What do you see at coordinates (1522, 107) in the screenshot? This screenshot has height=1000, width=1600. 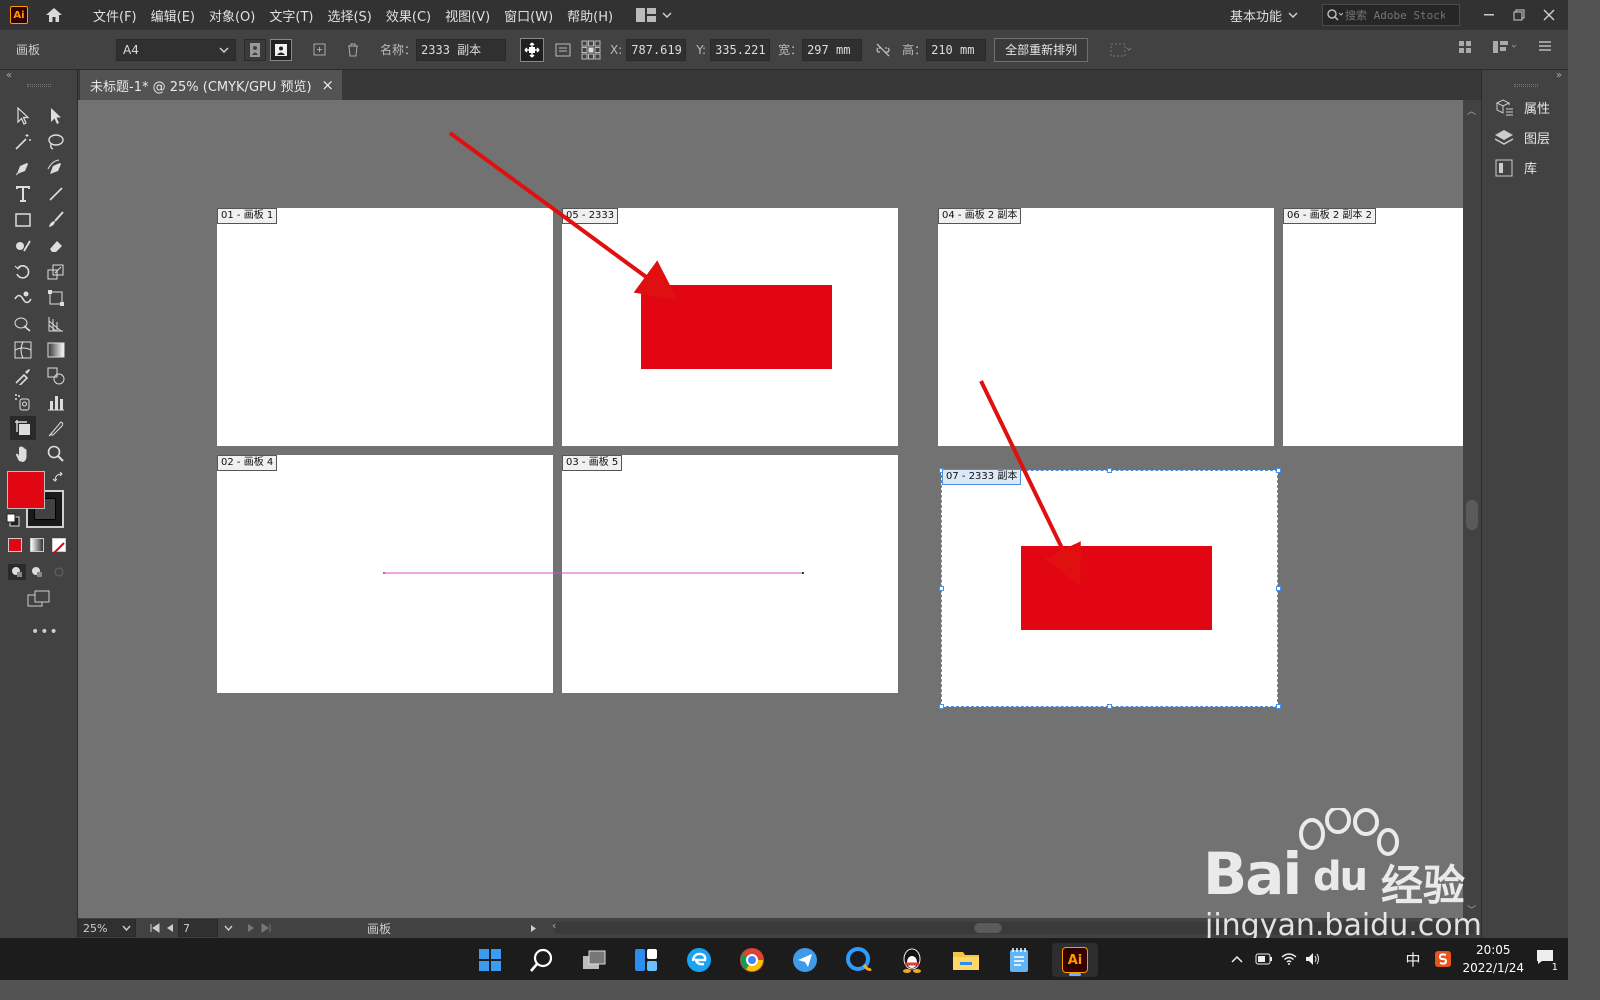 I see `properties-panel-tab: 属性` at bounding box center [1522, 107].